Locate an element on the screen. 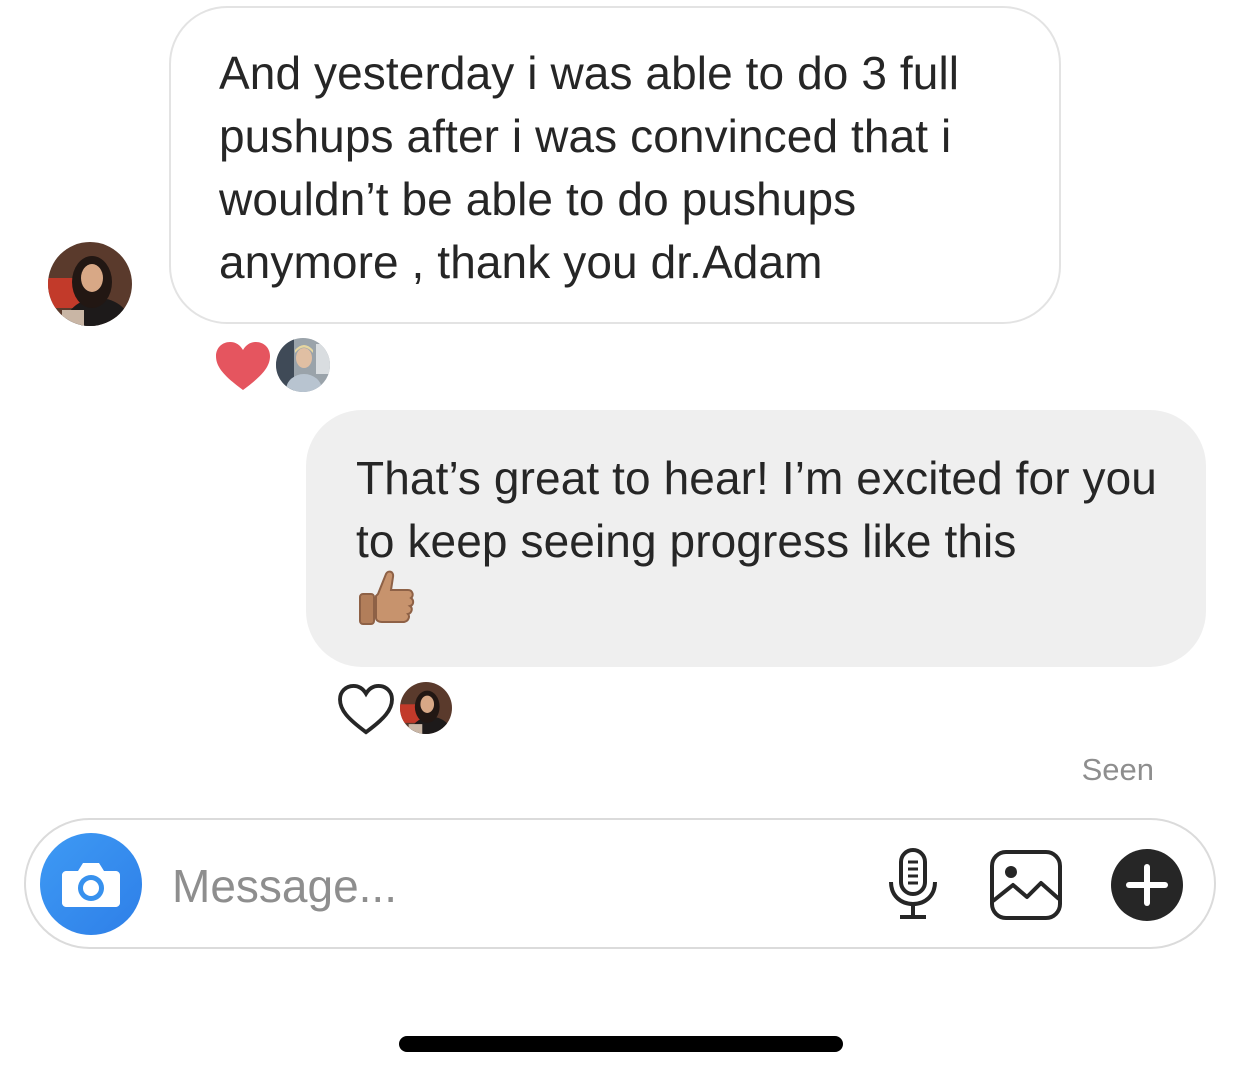 The height and width of the screenshot is (1076, 1242). plus-icon is located at coordinates (1147, 885).